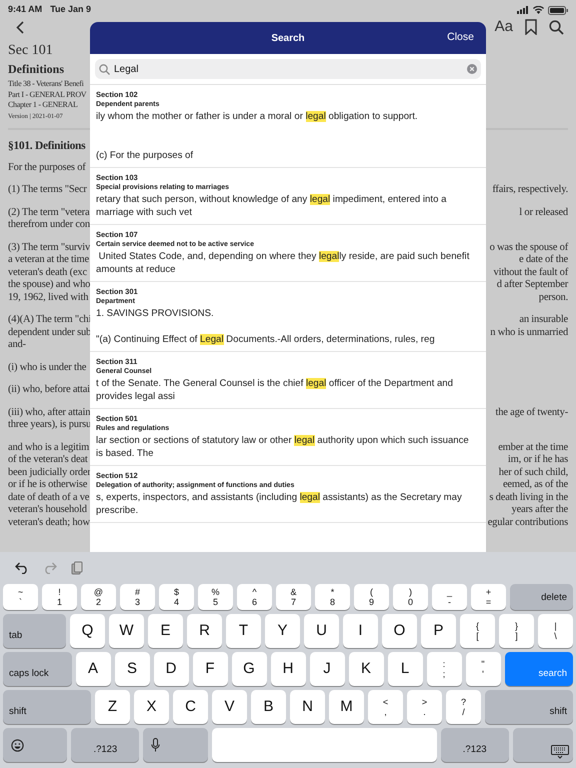 The width and height of the screenshot is (576, 768). What do you see at coordinates (516, 631) in the screenshot?
I see `key: } ]` at bounding box center [516, 631].